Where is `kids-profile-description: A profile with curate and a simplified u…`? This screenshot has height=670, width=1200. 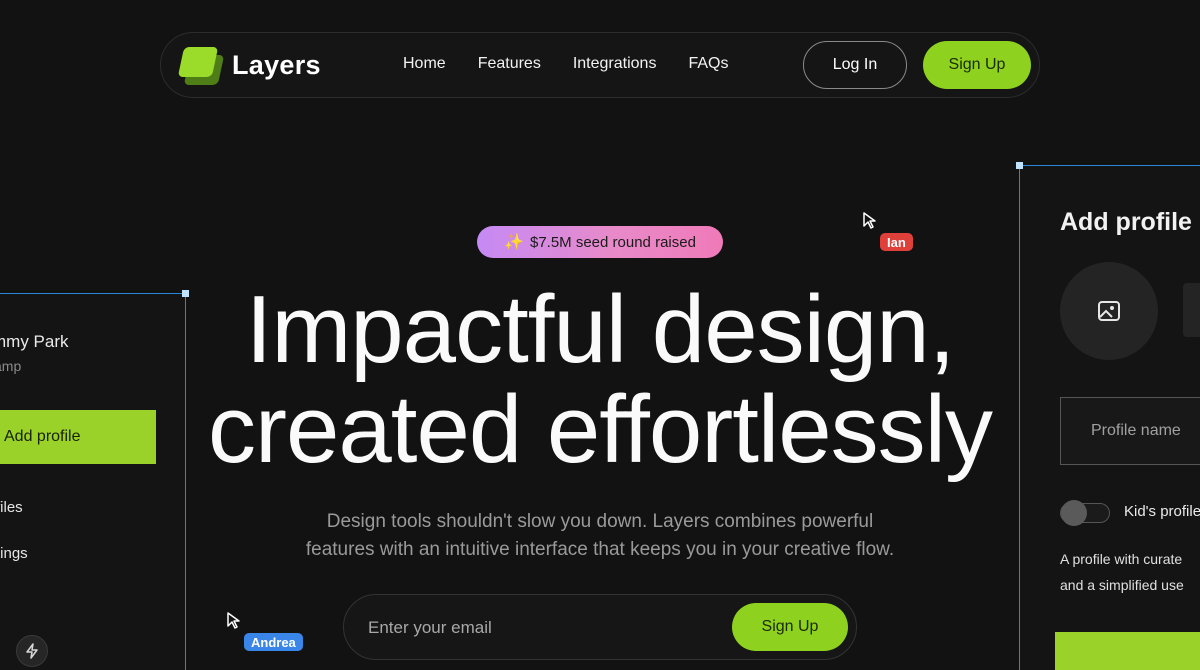
kids-profile-description: A profile with curate and a simplified u… is located at coordinates (1122, 572).